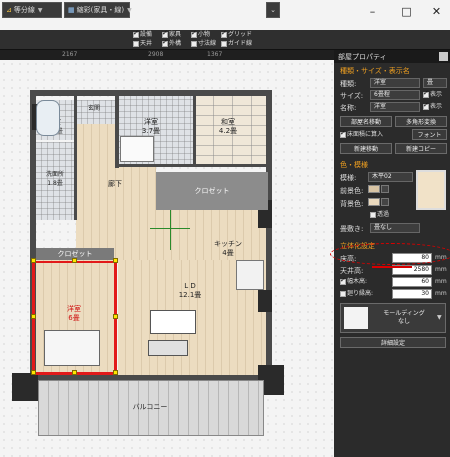 This screenshot has width=450, height=457. I want to click on checkbox-guide: ガイド線, so click(236, 44).